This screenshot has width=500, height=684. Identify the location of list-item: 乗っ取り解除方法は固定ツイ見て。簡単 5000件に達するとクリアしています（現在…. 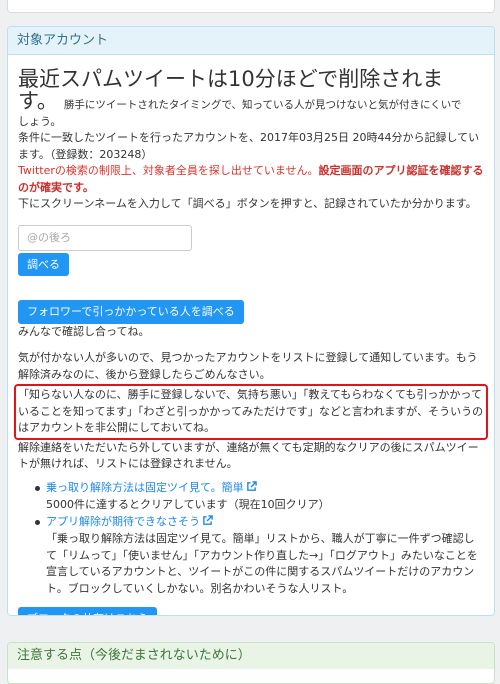
(251, 497).